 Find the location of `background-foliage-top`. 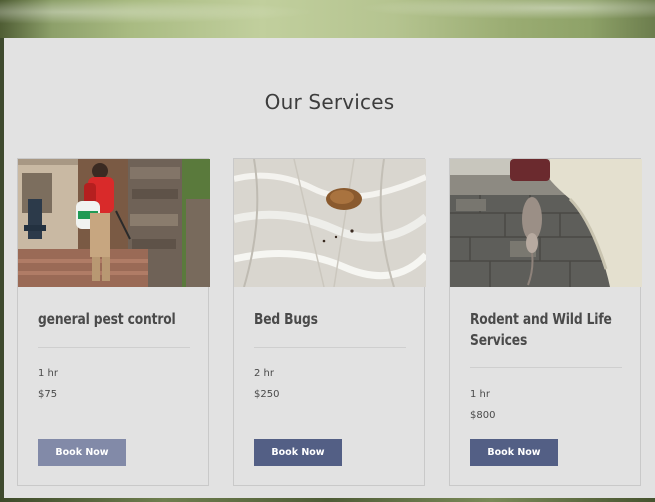

background-foliage-top is located at coordinates (327, 20).